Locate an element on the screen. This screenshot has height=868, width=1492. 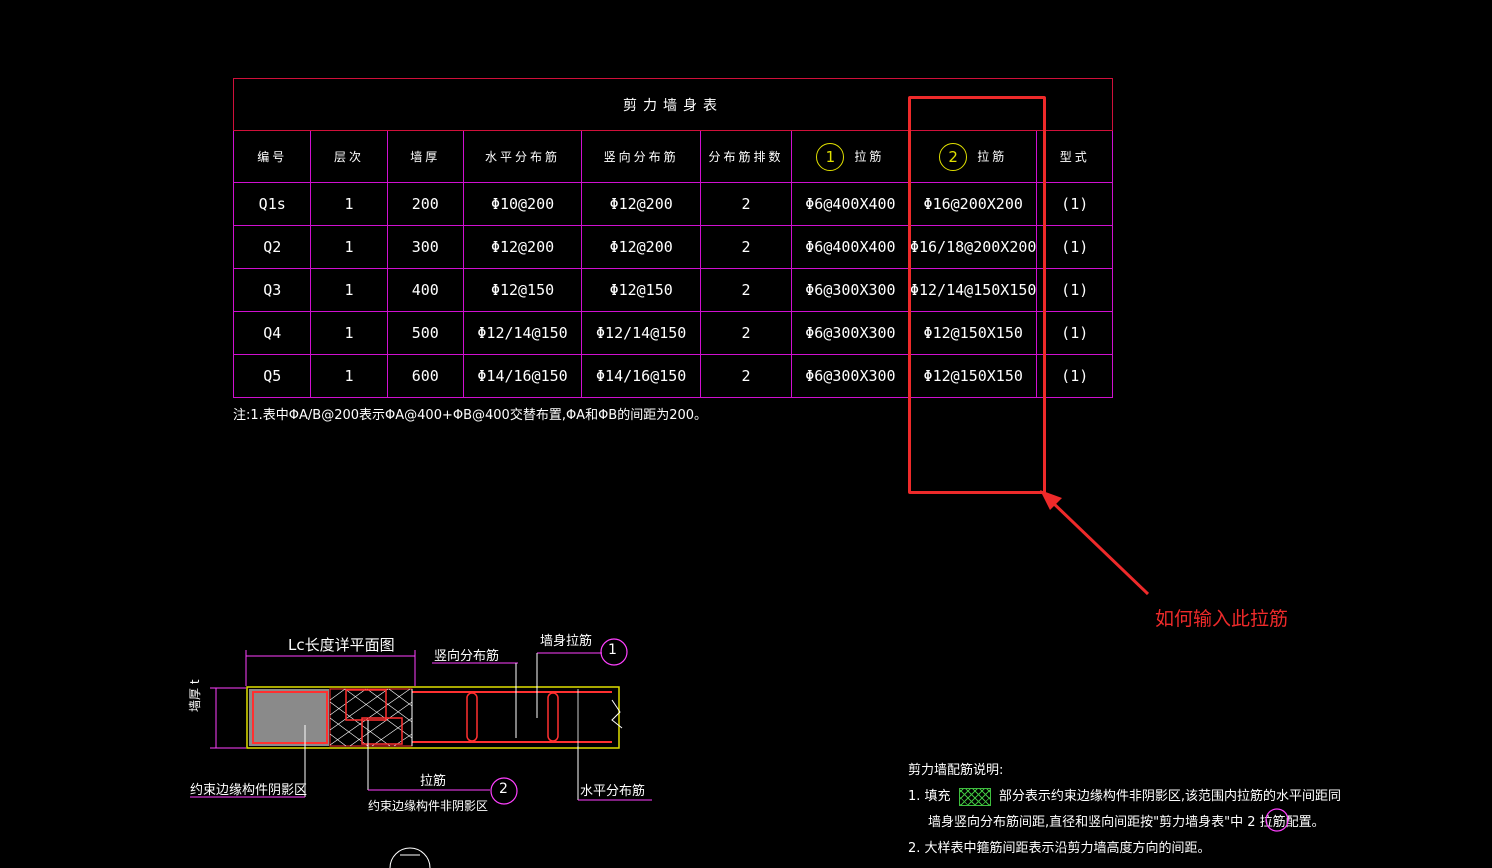
thickness-label: 墙厚 t is located at coordinates (195, 695).